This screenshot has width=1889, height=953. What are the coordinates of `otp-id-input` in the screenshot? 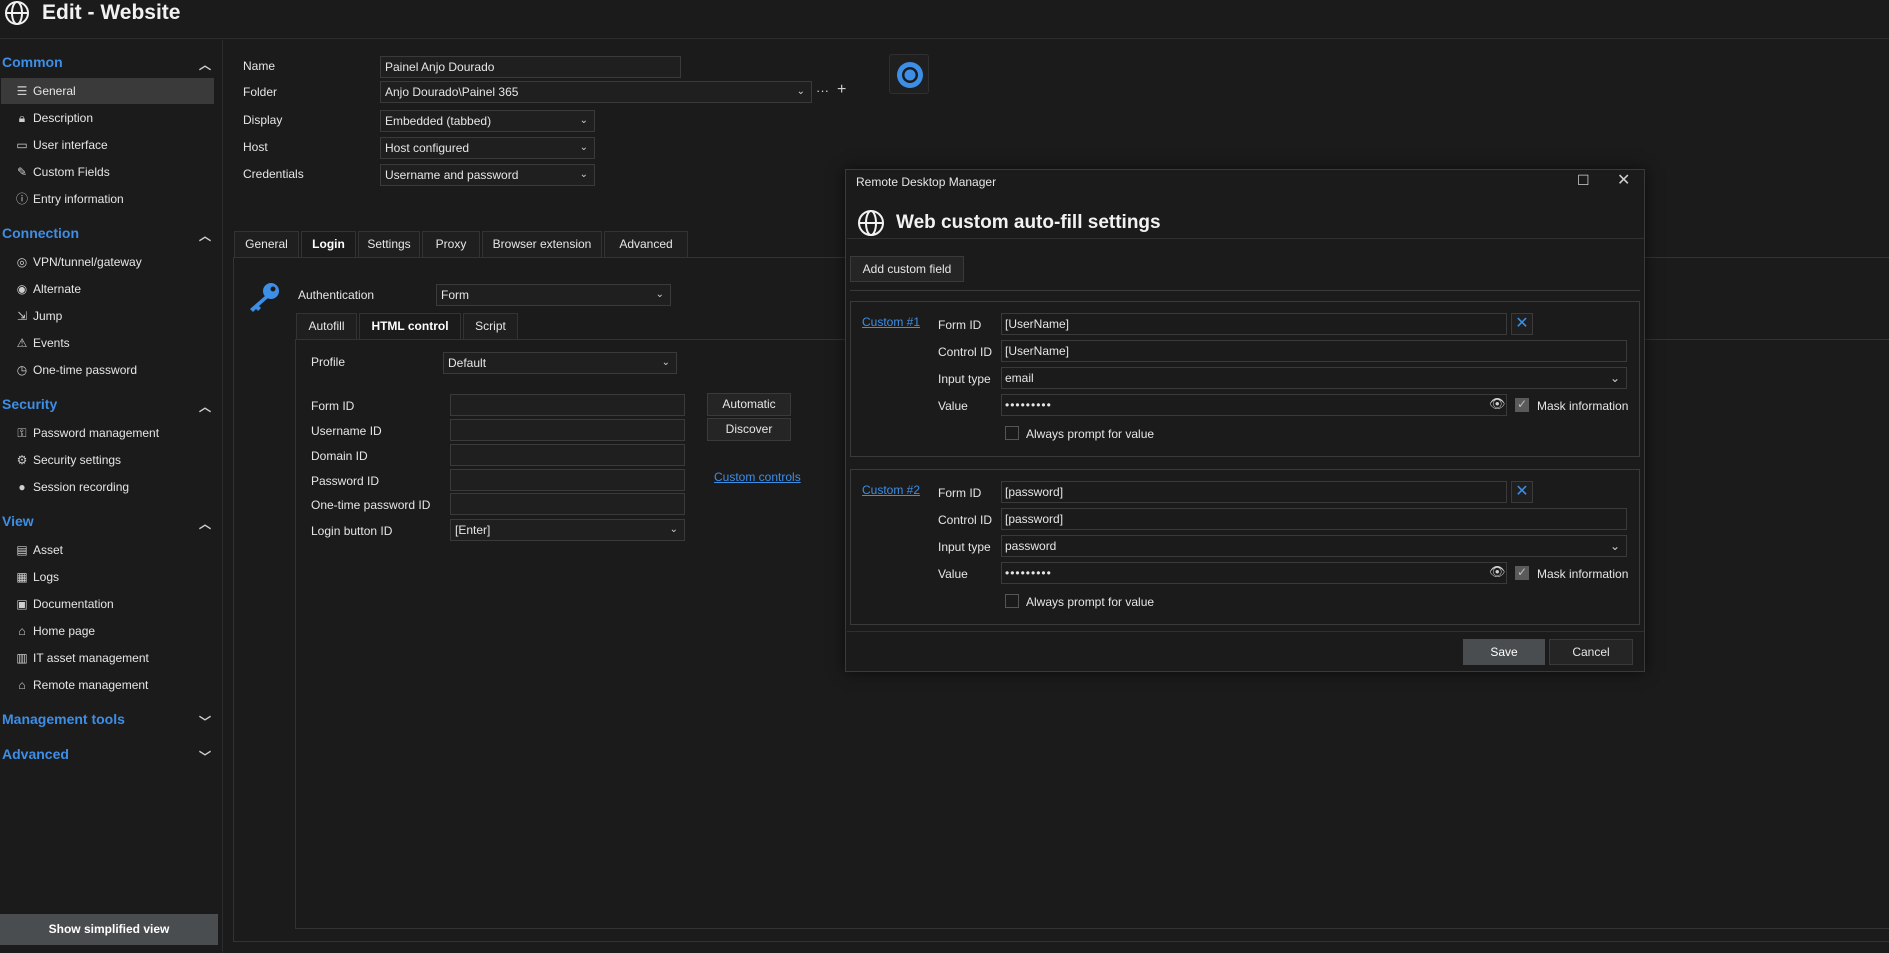 It's located at (567, 504).